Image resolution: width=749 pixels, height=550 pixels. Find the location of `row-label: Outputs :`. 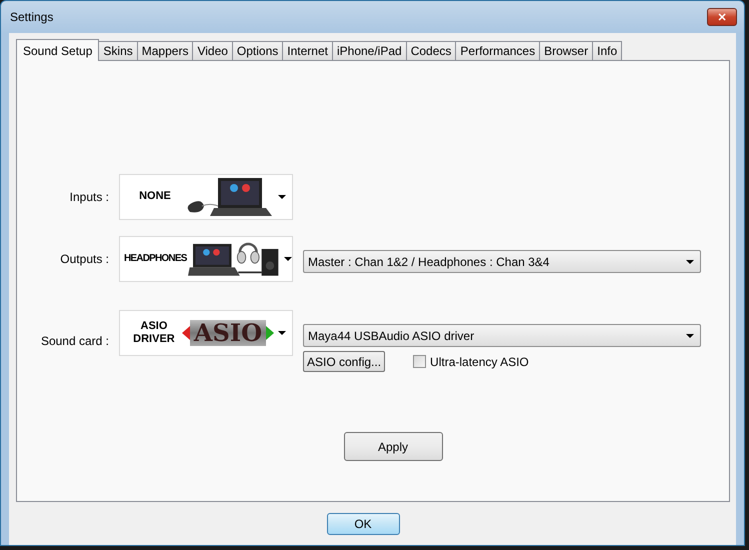

row-label: Outputs : is located at coordinates (84, 259).